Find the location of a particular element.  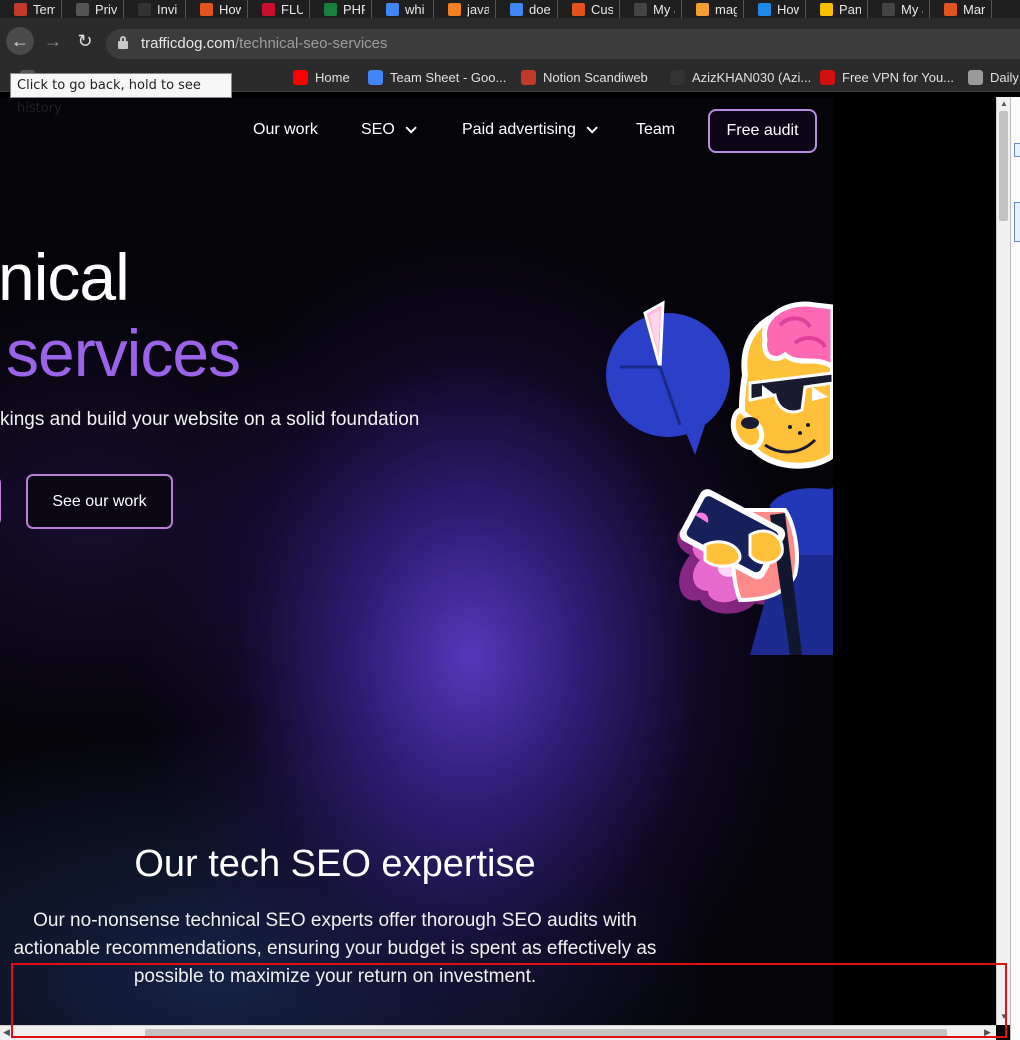

browser-tab-label: doe is located at coordinates (540, 9).